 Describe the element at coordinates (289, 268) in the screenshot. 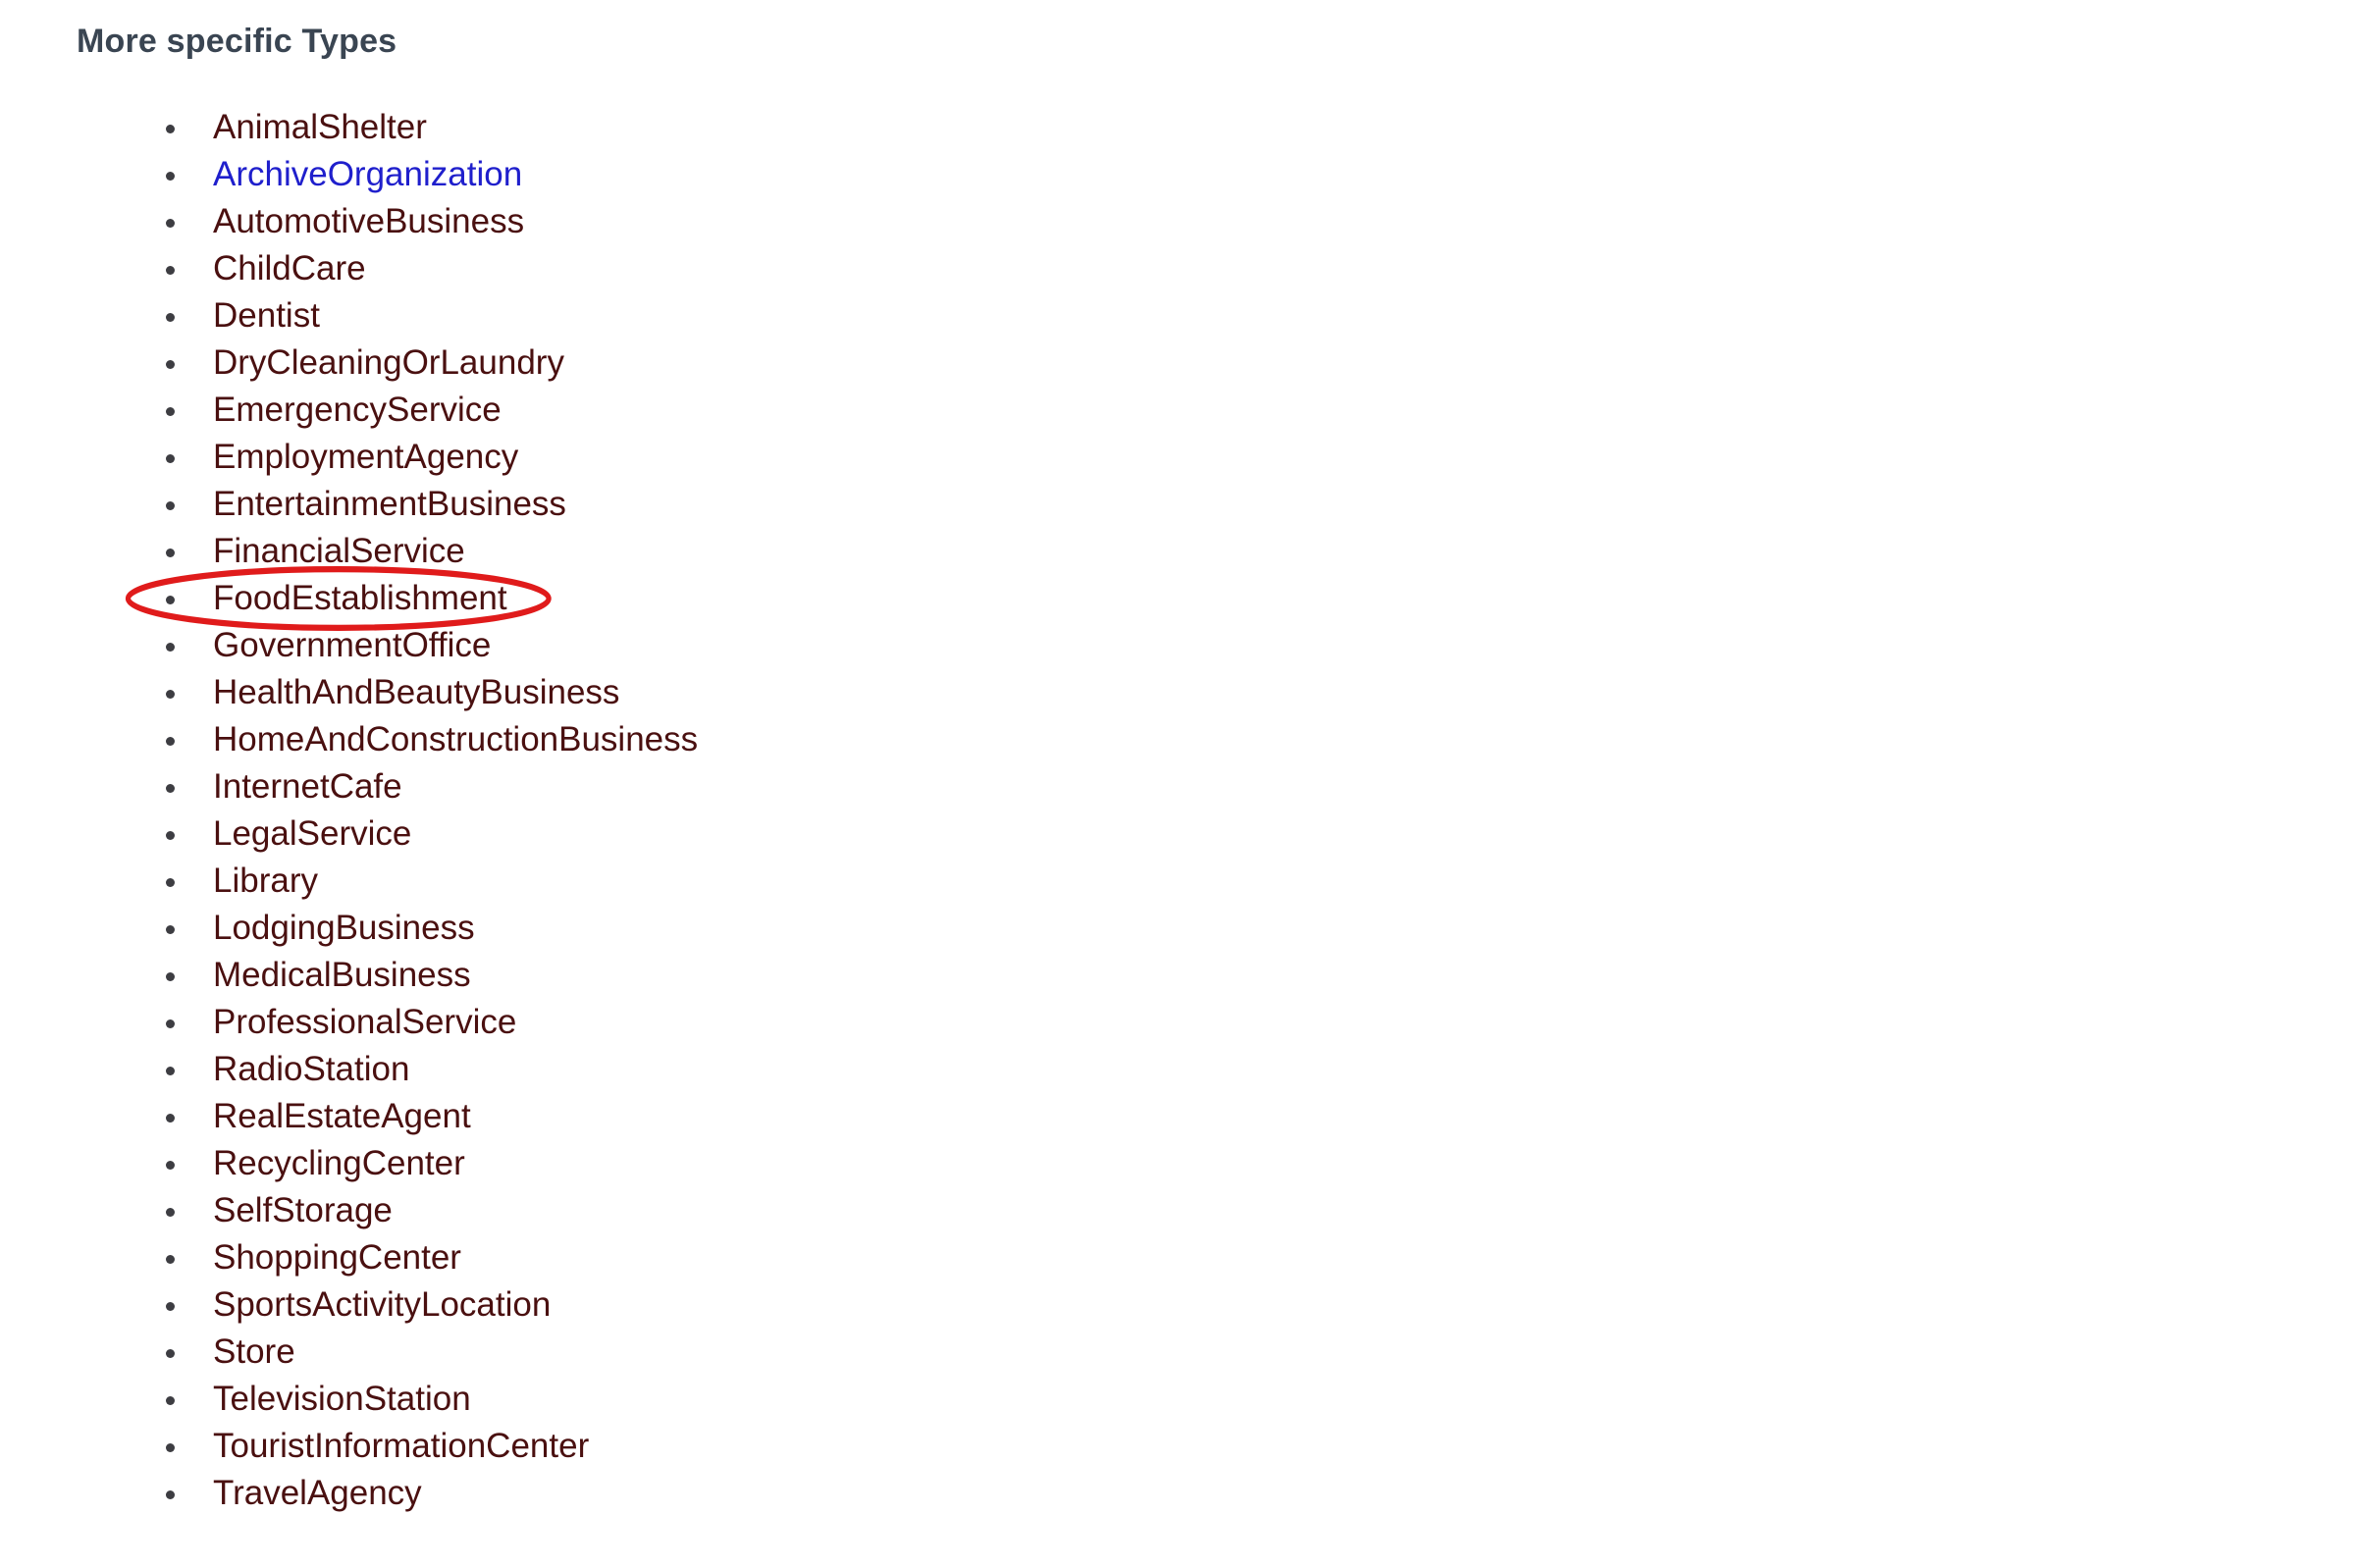

I see `type-link: ChildCare` at that location.